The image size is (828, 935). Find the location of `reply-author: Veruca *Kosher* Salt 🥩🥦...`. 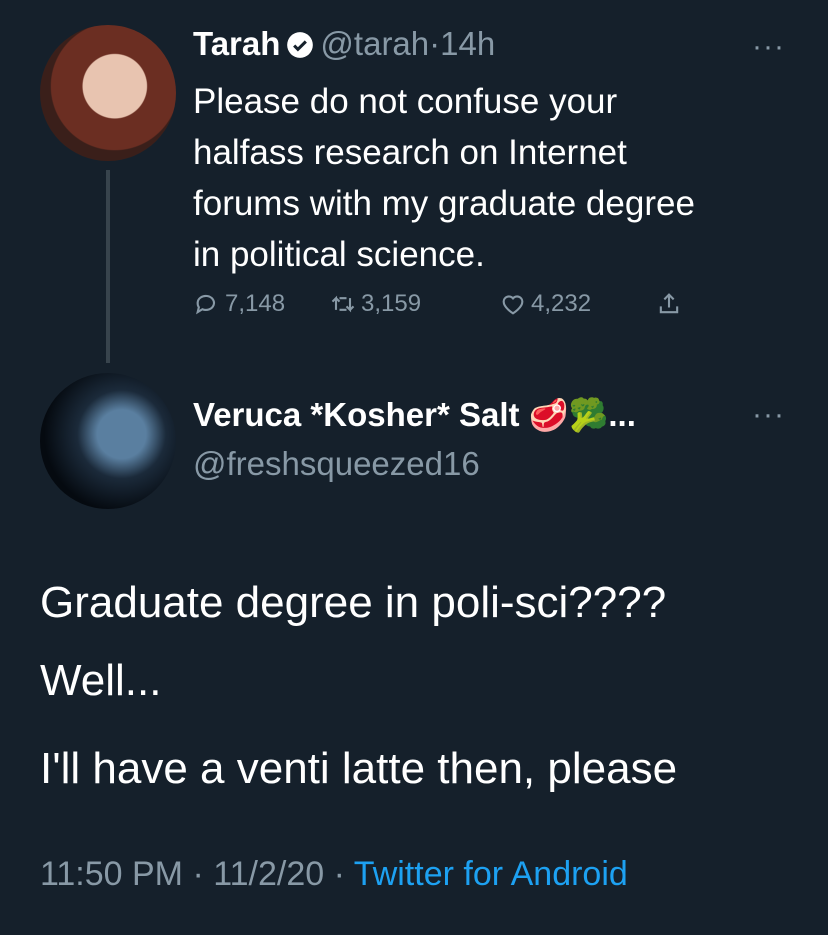

reply-author: Veruca *Kosher* Salt 🥩🥦... is located at coordinates (414, 415).